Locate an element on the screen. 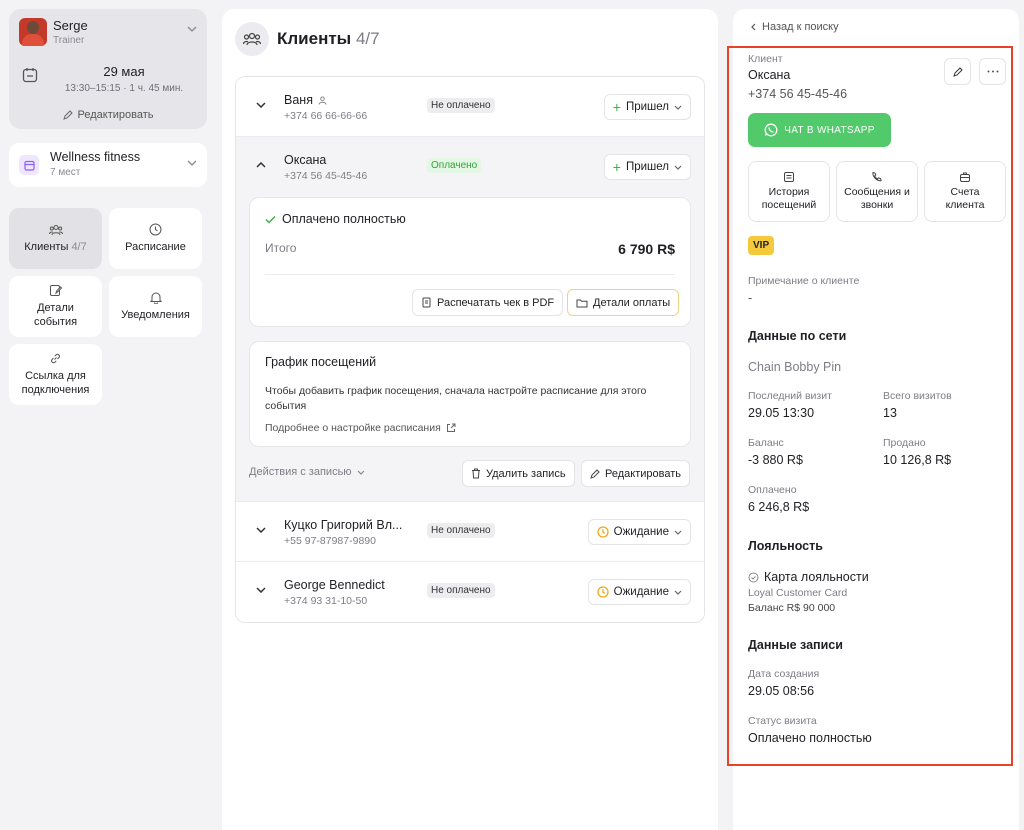  total-value: 6 790 R$ is located at coordinates (646, 249).